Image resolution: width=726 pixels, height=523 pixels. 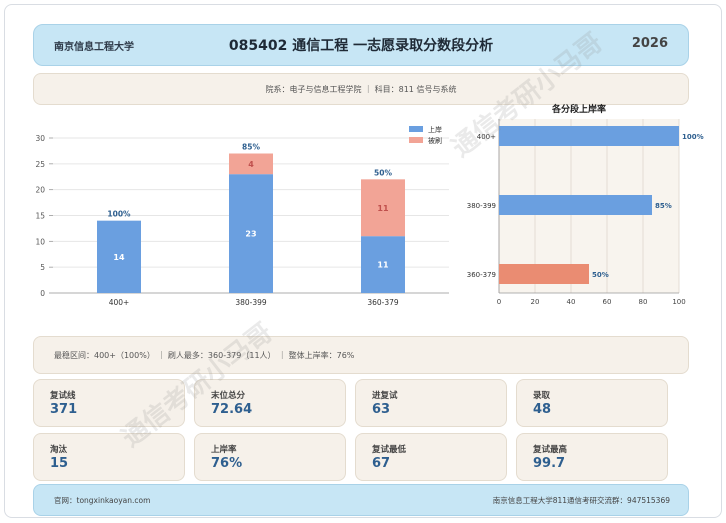 What do you see at coordinates (607, 302) in the screenshot?
I see `x-tick-label: 60` at bounding box center [607, 302].